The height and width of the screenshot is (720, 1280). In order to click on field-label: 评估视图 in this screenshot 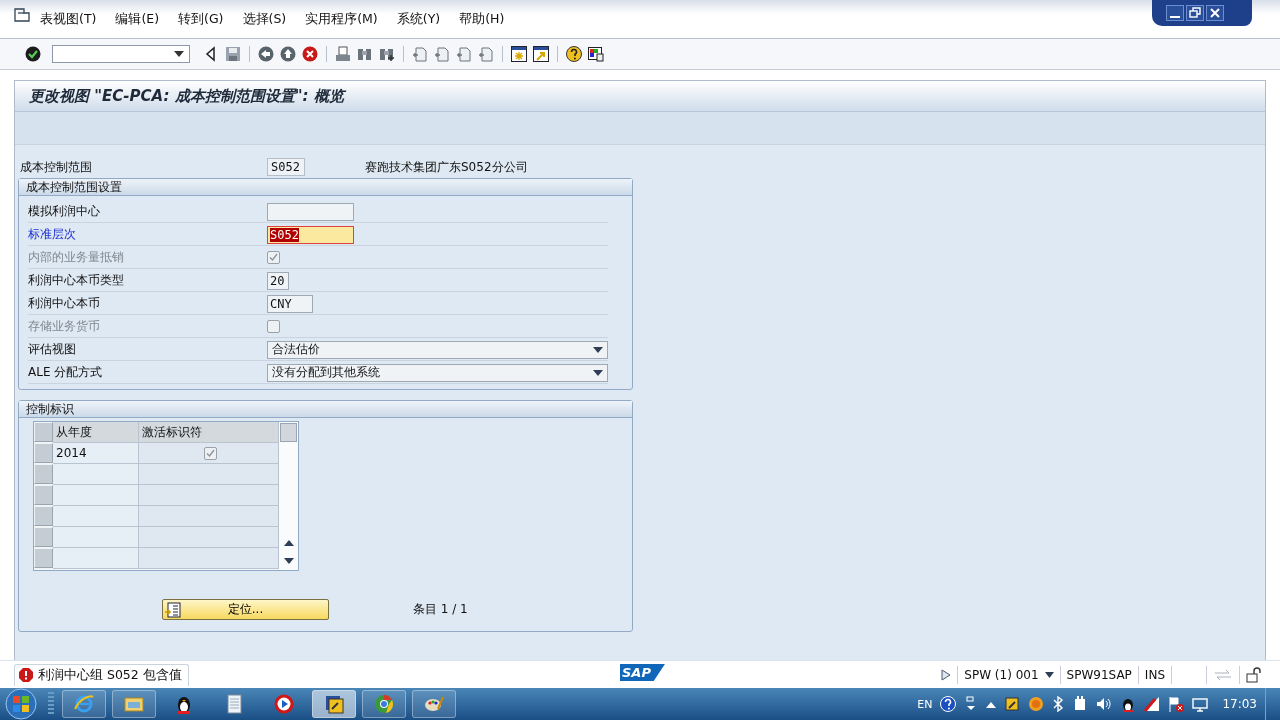, I will do `click(52, 349)`.